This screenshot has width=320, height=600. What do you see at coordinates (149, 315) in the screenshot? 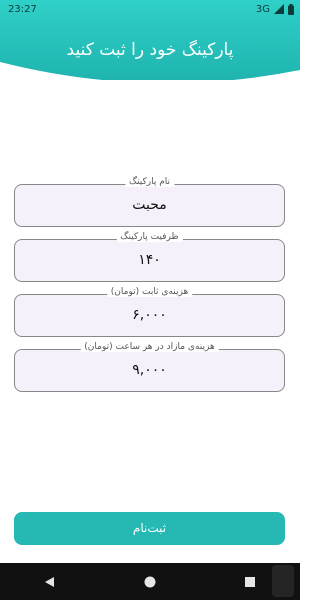
I see `fixed-fee-value: ۶,۰۰۰` at bounding box center [149, 315].